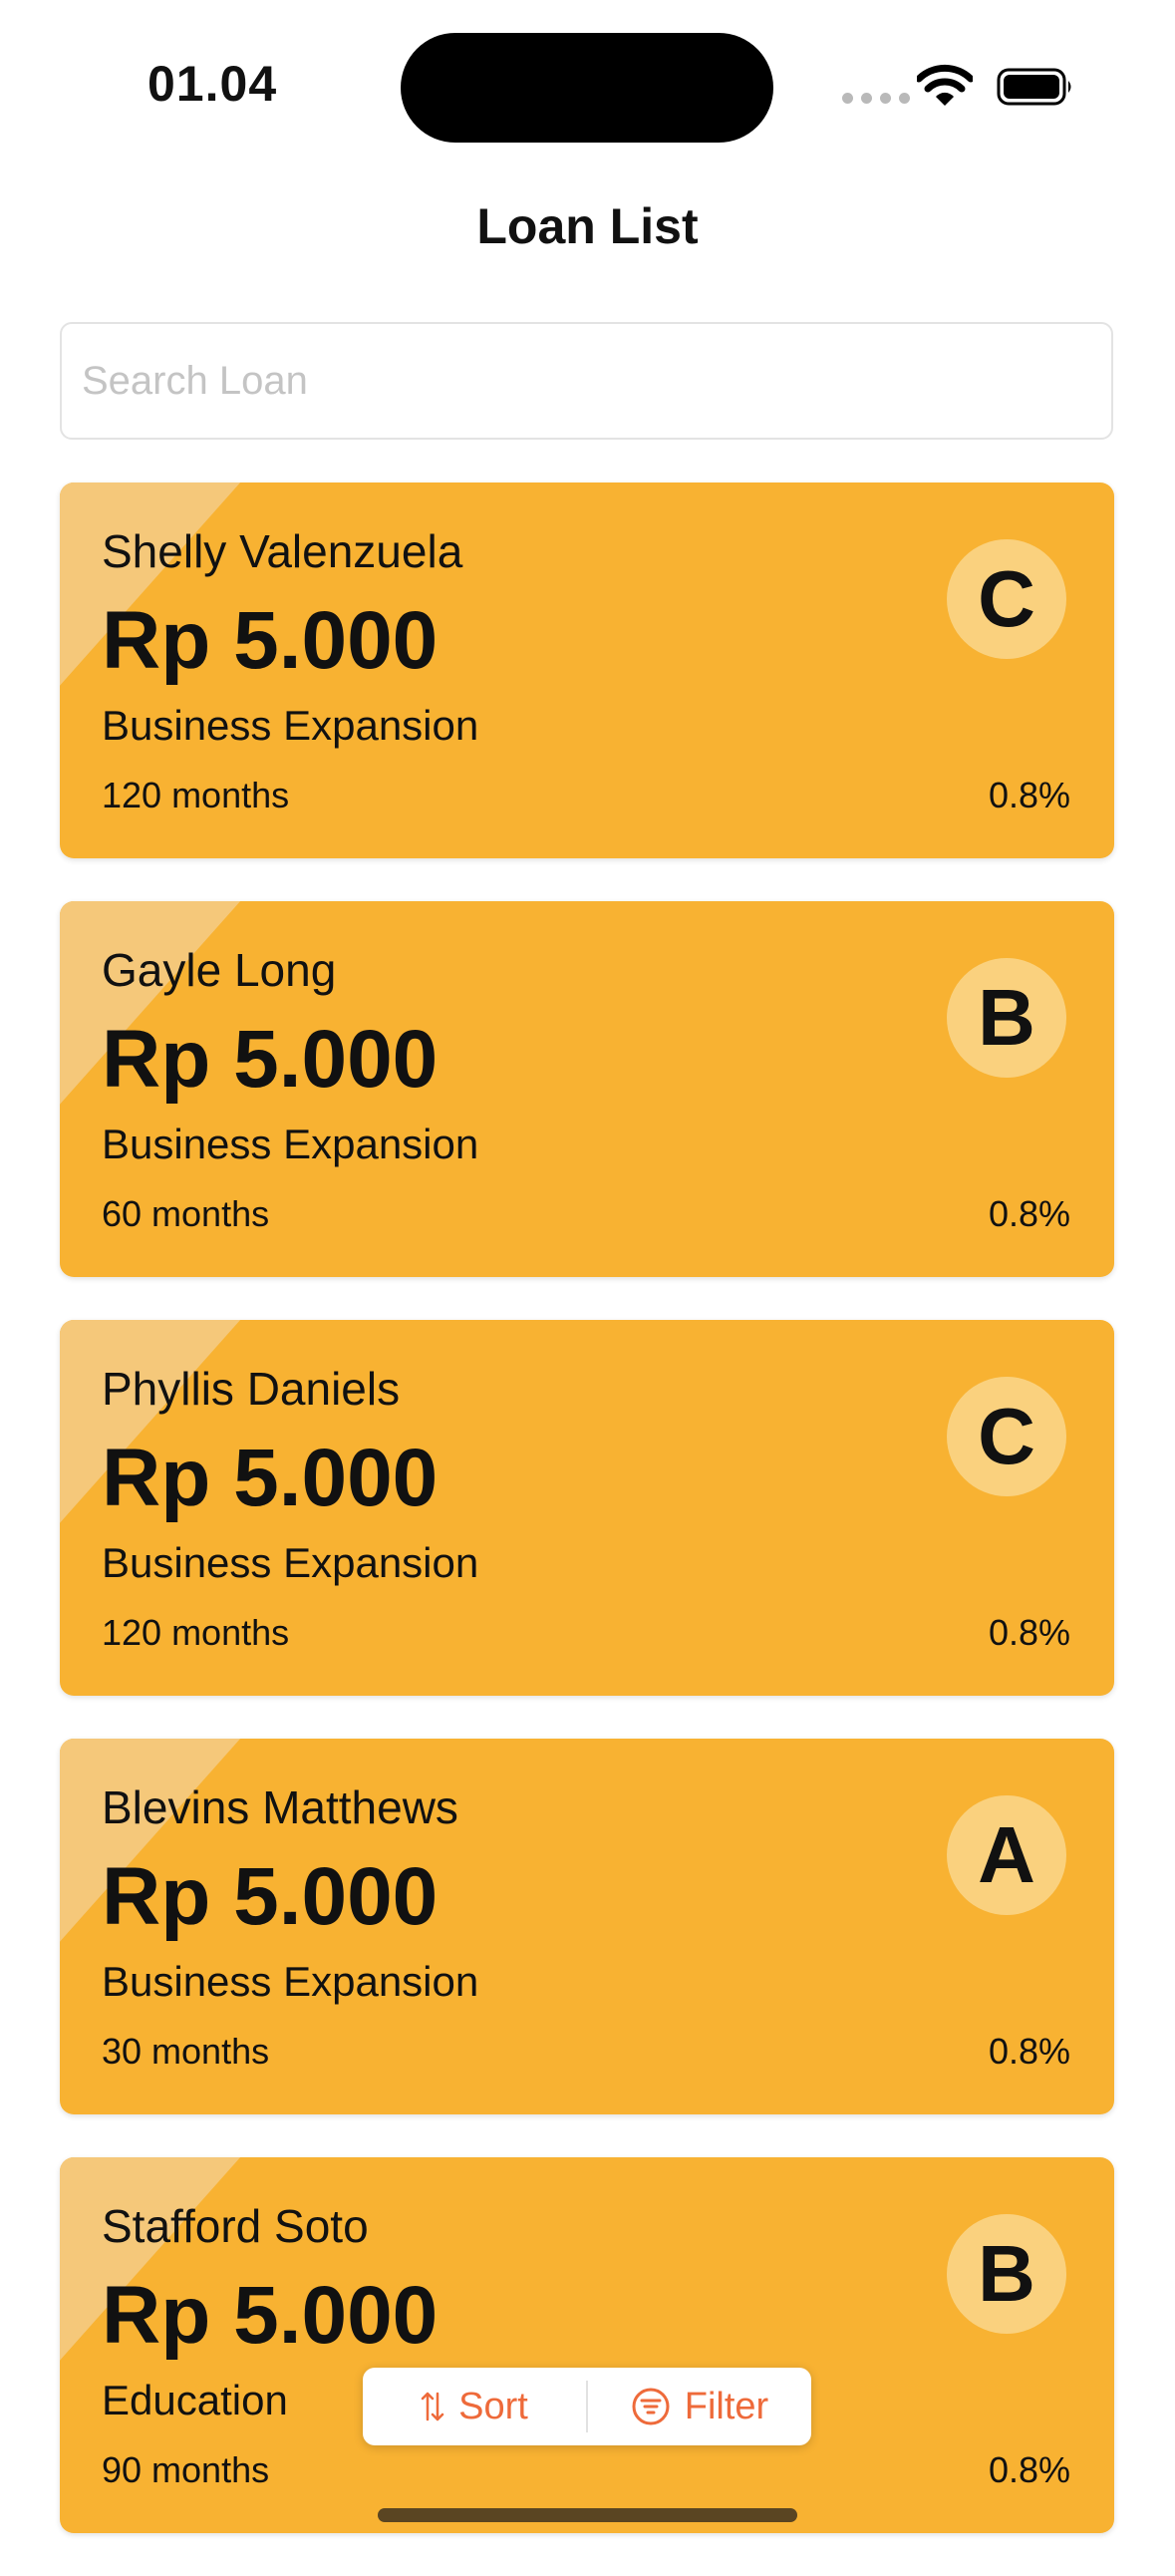 The width and height of the screenshot is (1175, 2576). I want to click on risk-grade-badge: A, so click(1006, 1855).